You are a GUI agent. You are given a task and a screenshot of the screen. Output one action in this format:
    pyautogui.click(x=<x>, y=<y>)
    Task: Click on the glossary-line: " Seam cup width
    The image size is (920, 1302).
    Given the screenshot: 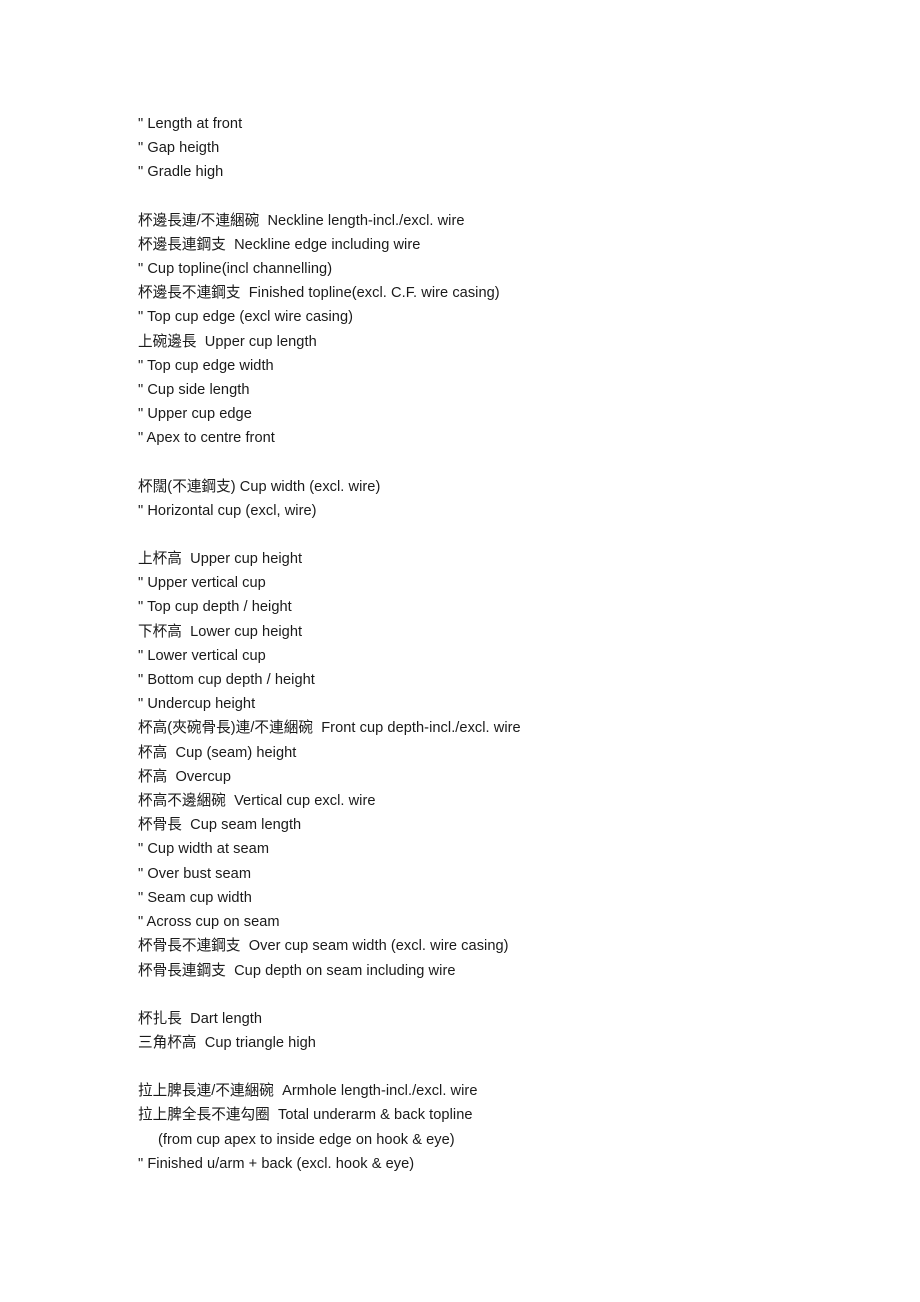 What is the action you would take?
    pyautogui.click(x=195, y=897)
    